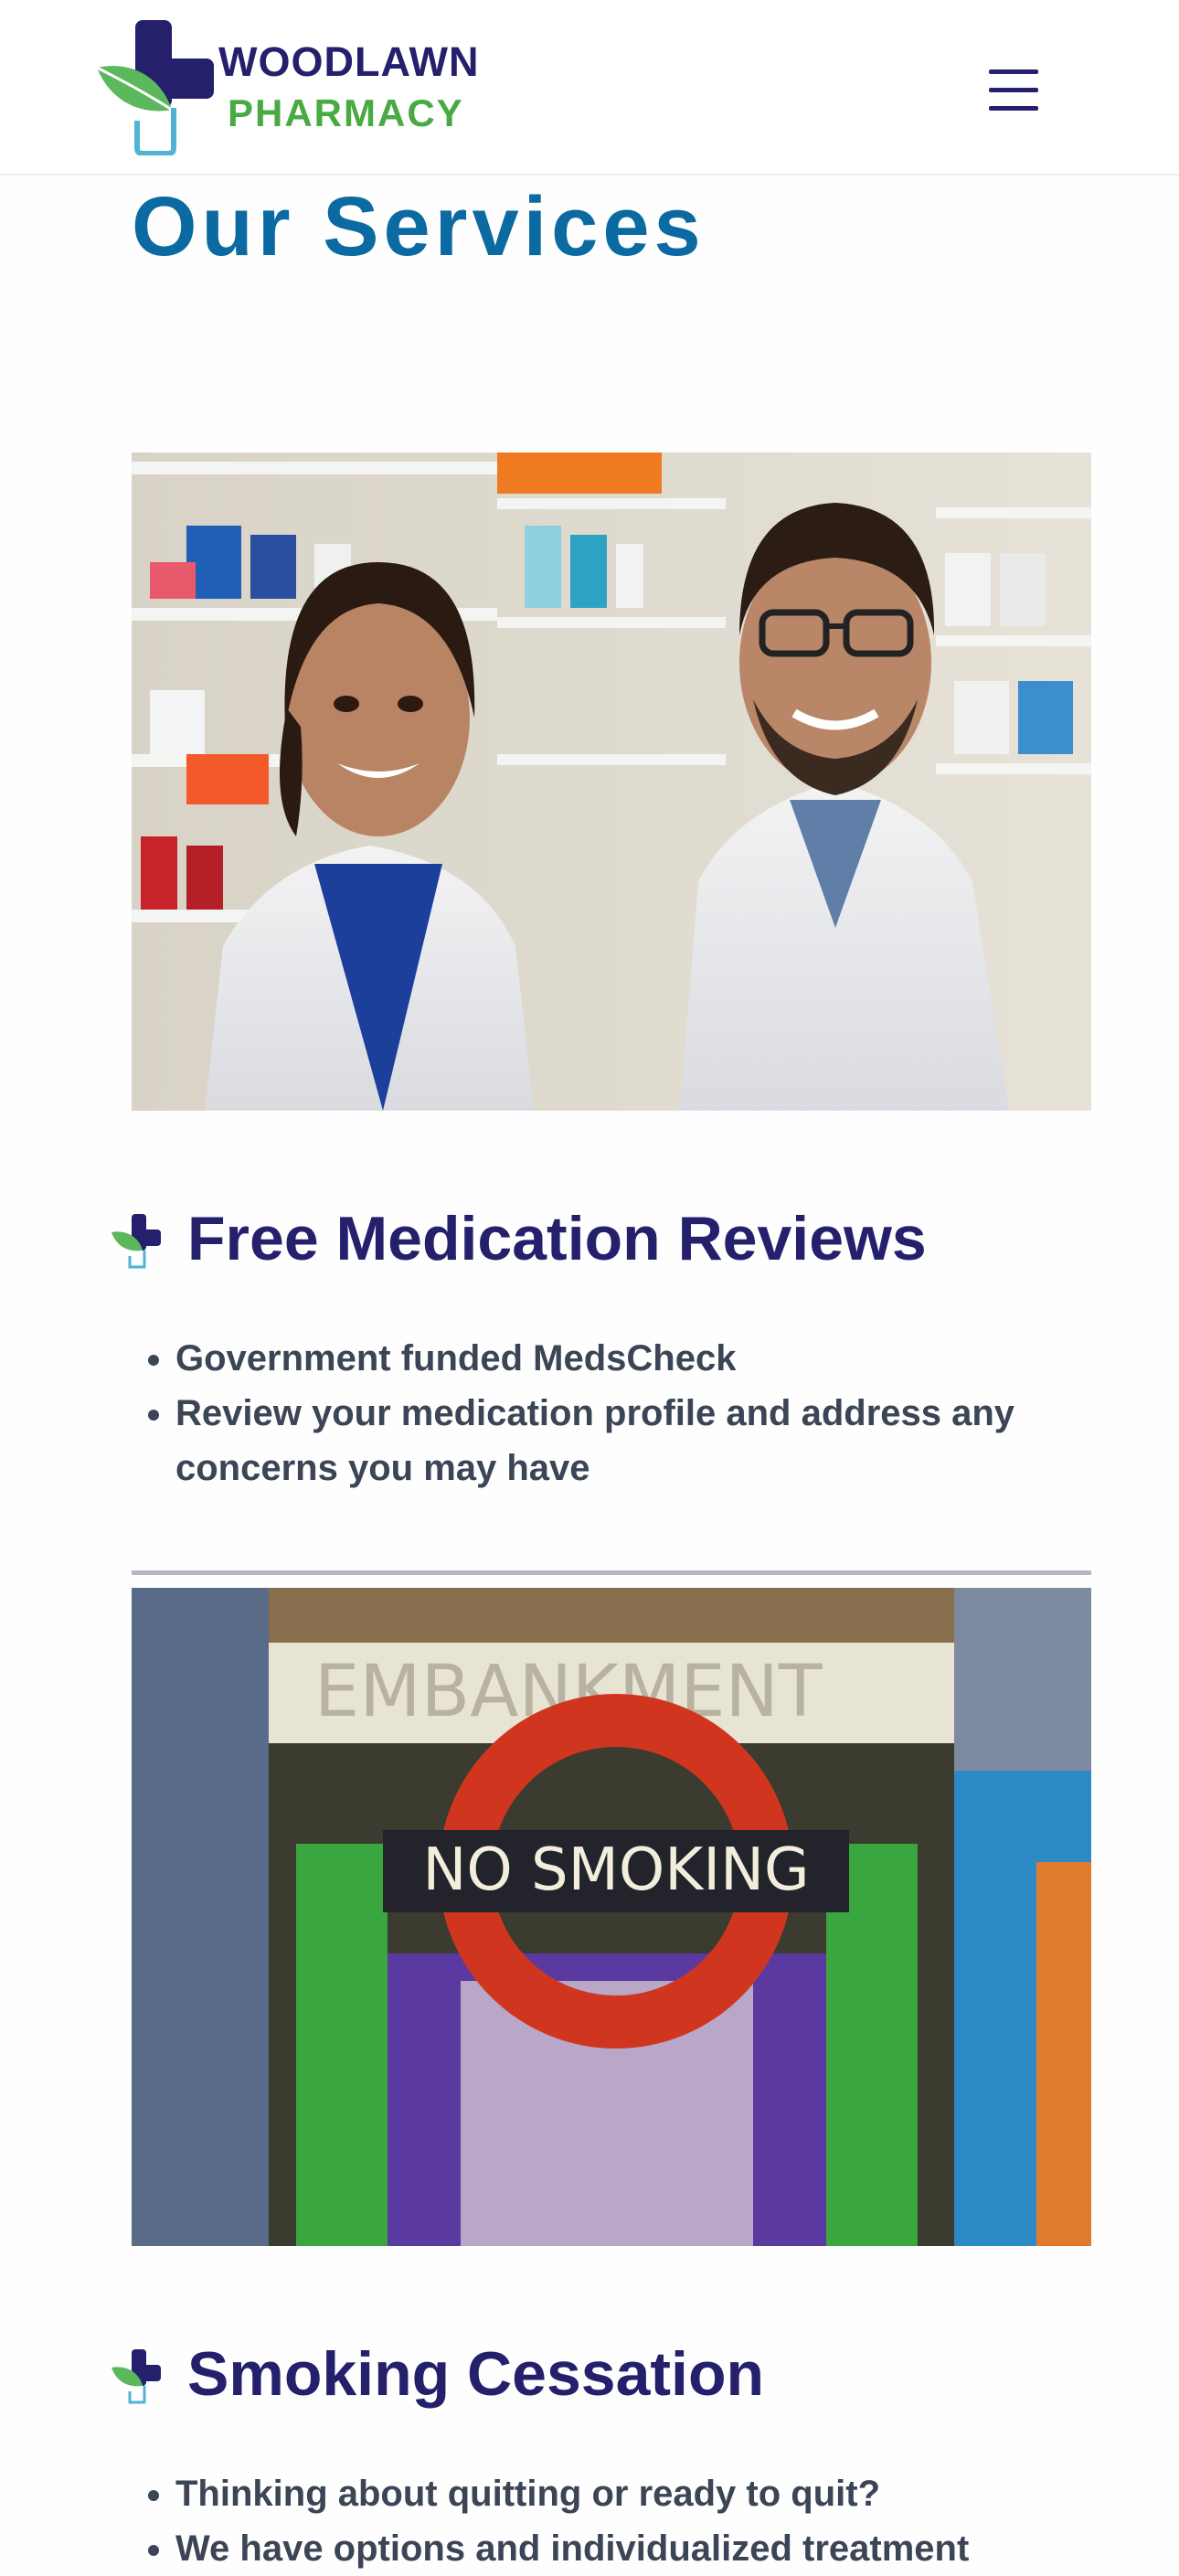 The image size is (1179, 2576). I want to click on section-title-smoking-cessation: Smoking Cessation, so click(476, 2374).